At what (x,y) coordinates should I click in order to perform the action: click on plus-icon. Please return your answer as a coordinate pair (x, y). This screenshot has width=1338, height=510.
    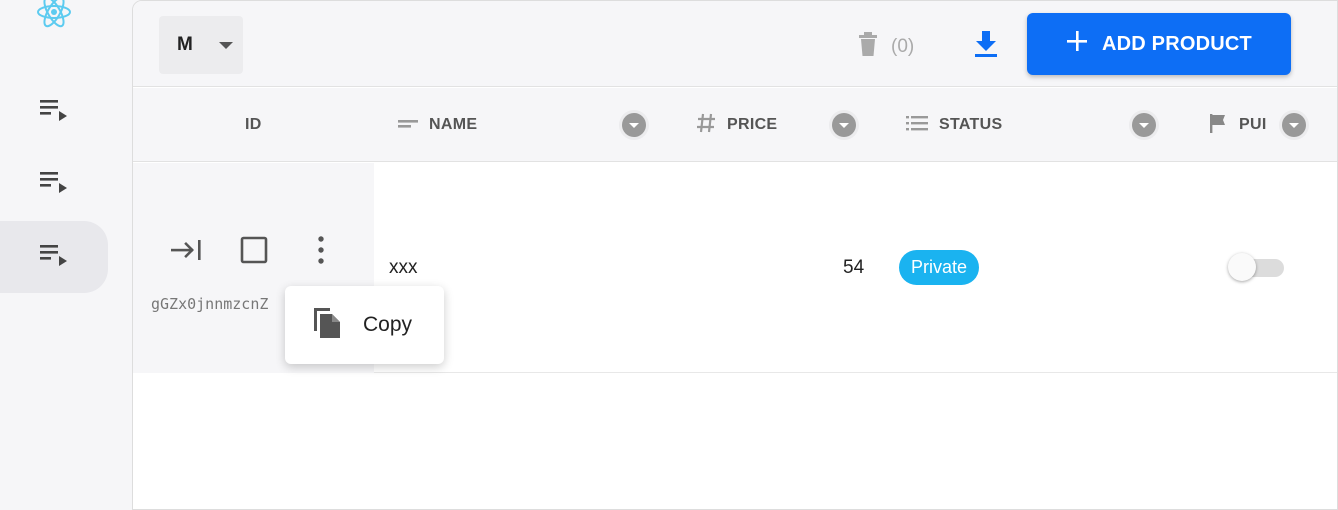
    Looking at the image, I should click on (1077, 44).